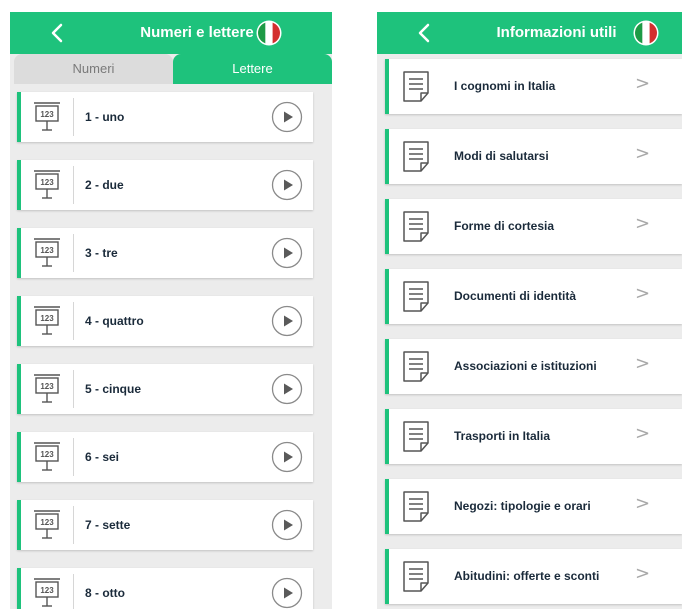 The height and width of the screenshot is (609, 682). What do you see at coordinates (502, 436) in the screenshot?
I see `item-label: Trasporti in Italia` at bounding box center [502, 436].